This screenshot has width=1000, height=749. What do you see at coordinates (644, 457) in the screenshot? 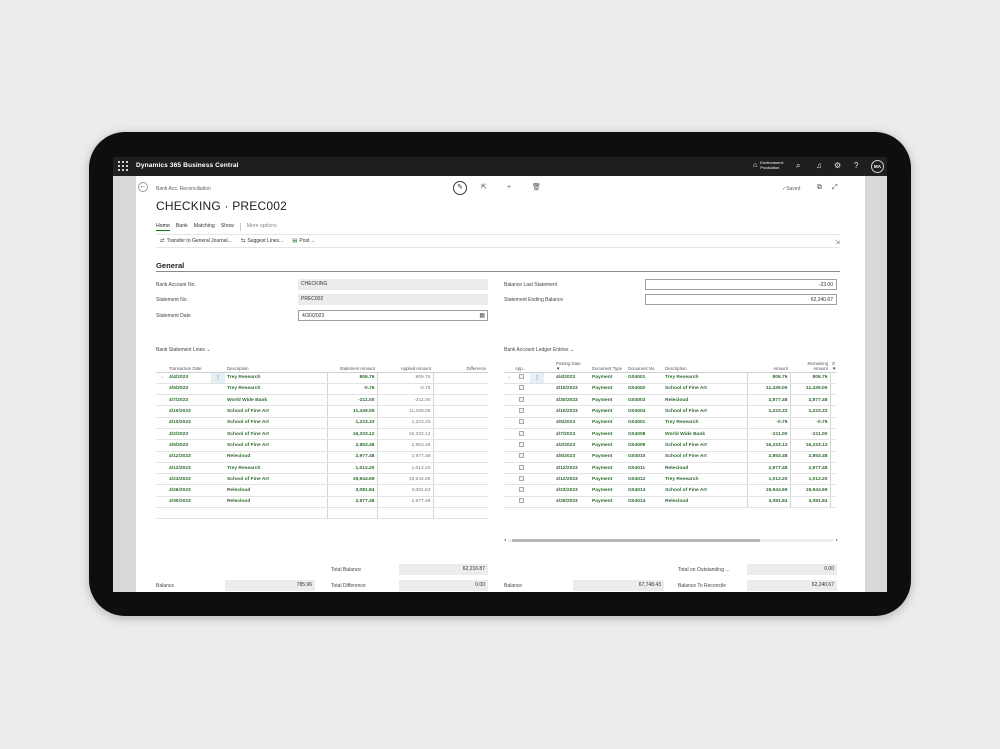
I see `document-no-cell: G04010` at bounding box center [644, 457].